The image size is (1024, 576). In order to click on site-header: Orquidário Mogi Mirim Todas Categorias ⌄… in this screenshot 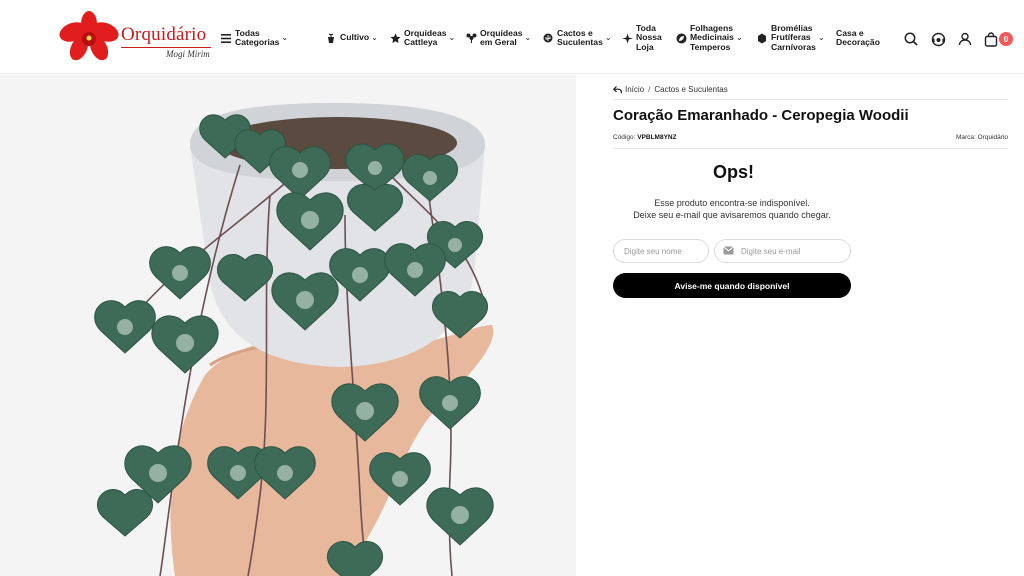, I will do `click(512, 37)`.